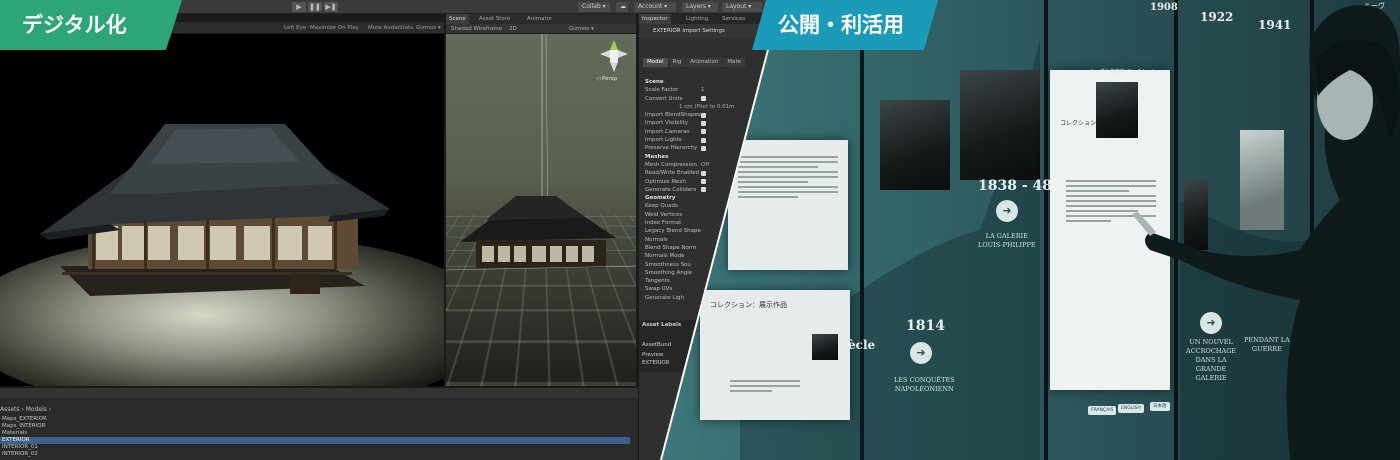 Image resolution: width=1400 pixels, height=460 pixels. I want to click on settings-row-value: 1 cm (File) to 0.01m, so click(707, 107).